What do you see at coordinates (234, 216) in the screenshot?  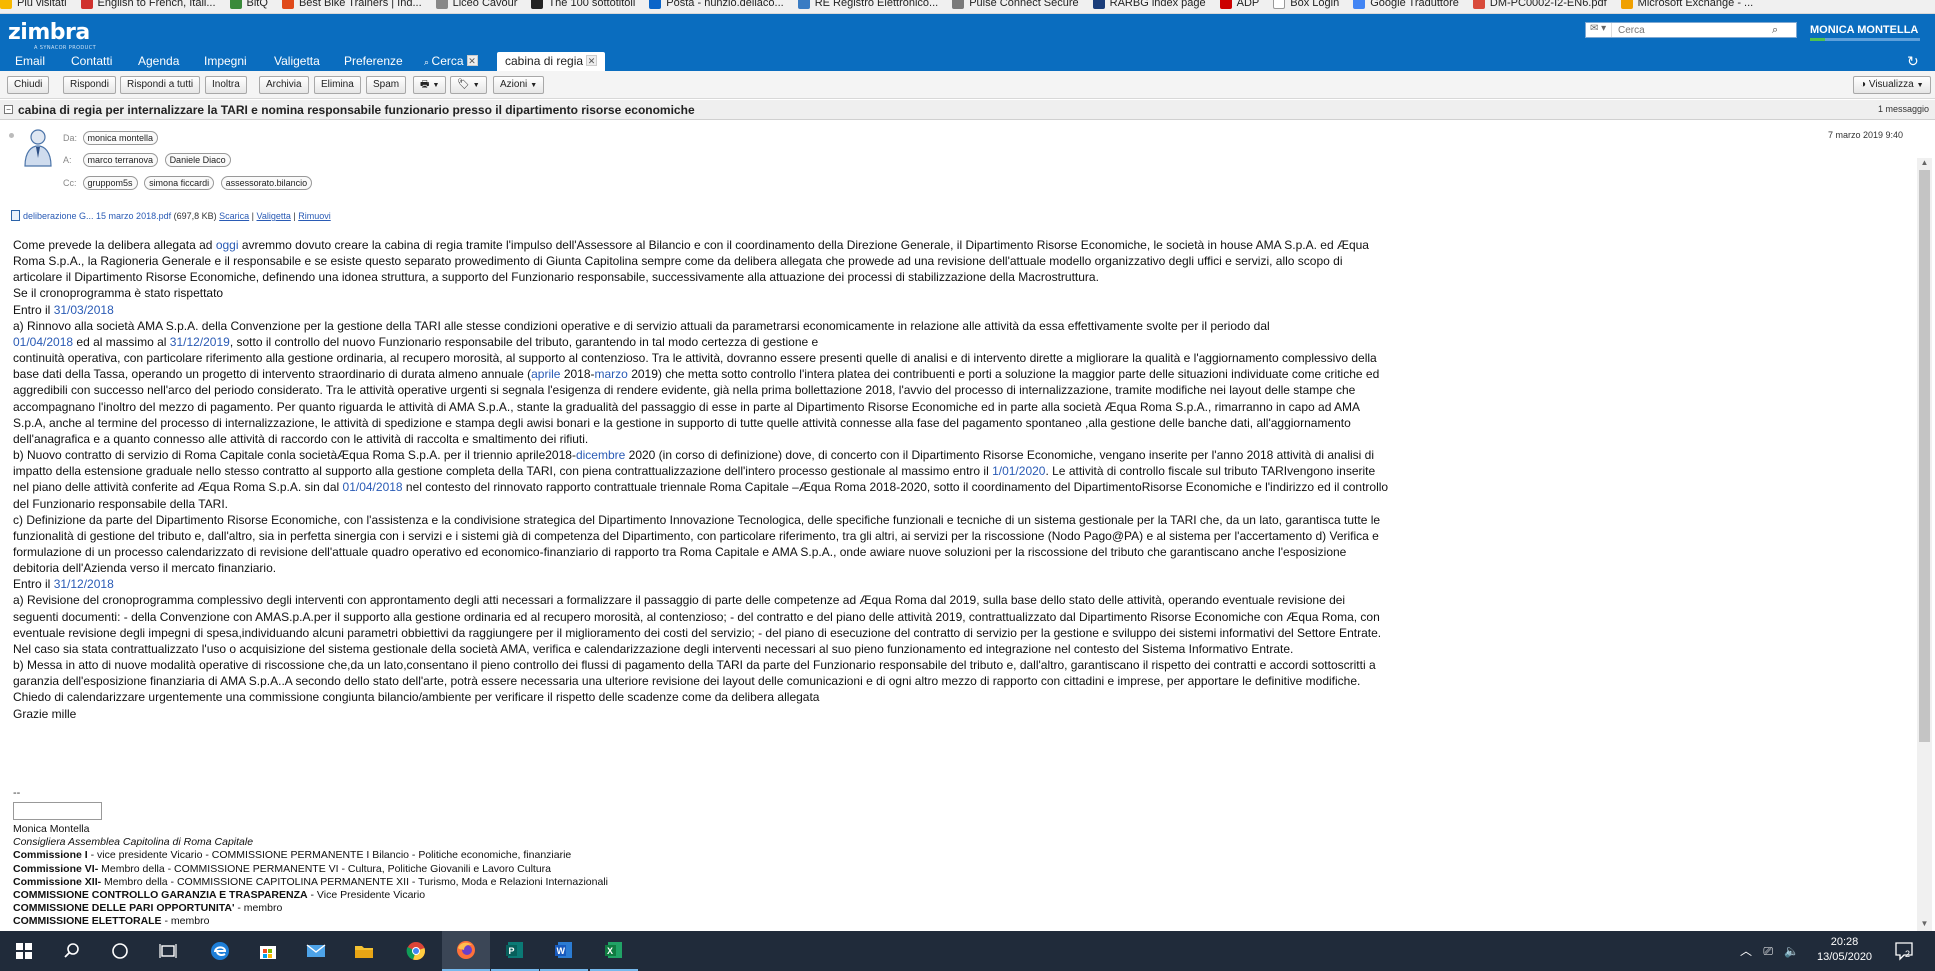 I see `scarica-link: Scarica` at bounding box center [234, 216].